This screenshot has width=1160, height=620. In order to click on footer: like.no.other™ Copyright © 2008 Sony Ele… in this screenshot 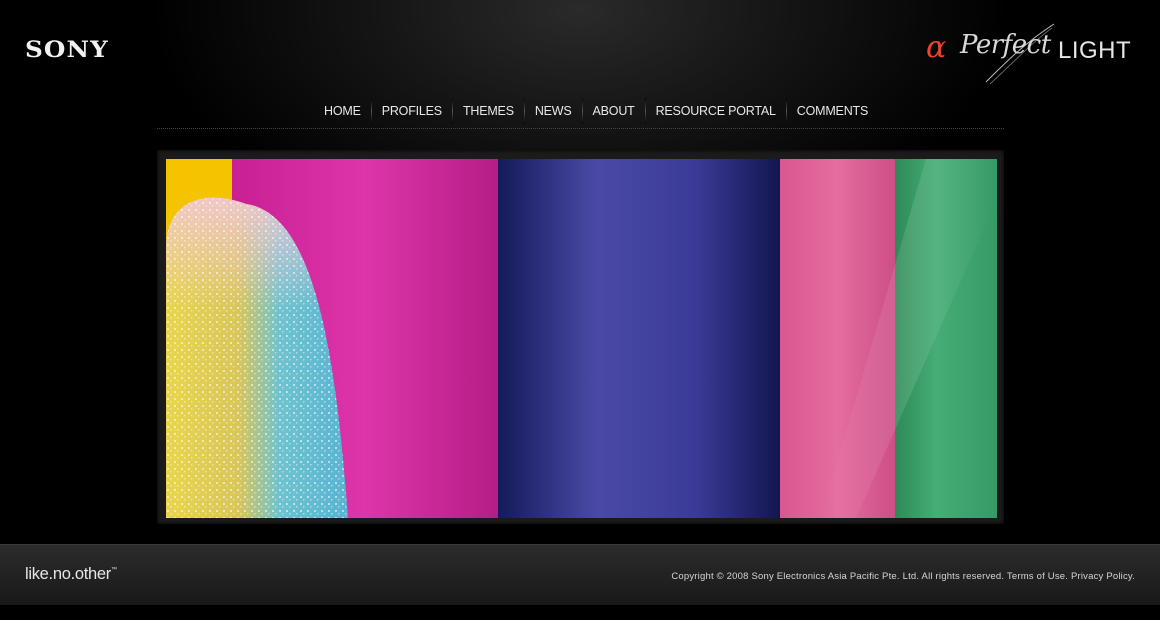, I will do `click(580, 575)`.